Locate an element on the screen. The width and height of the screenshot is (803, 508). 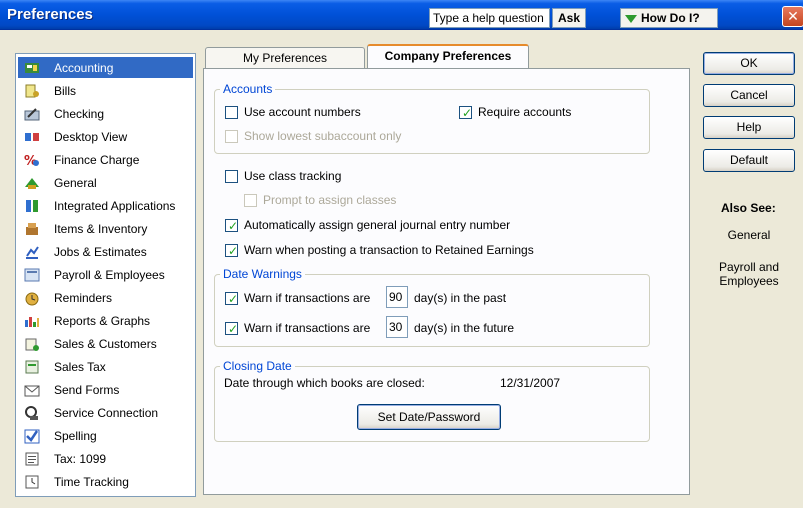
ask-button: Ask is located at coordinates (569, 18).